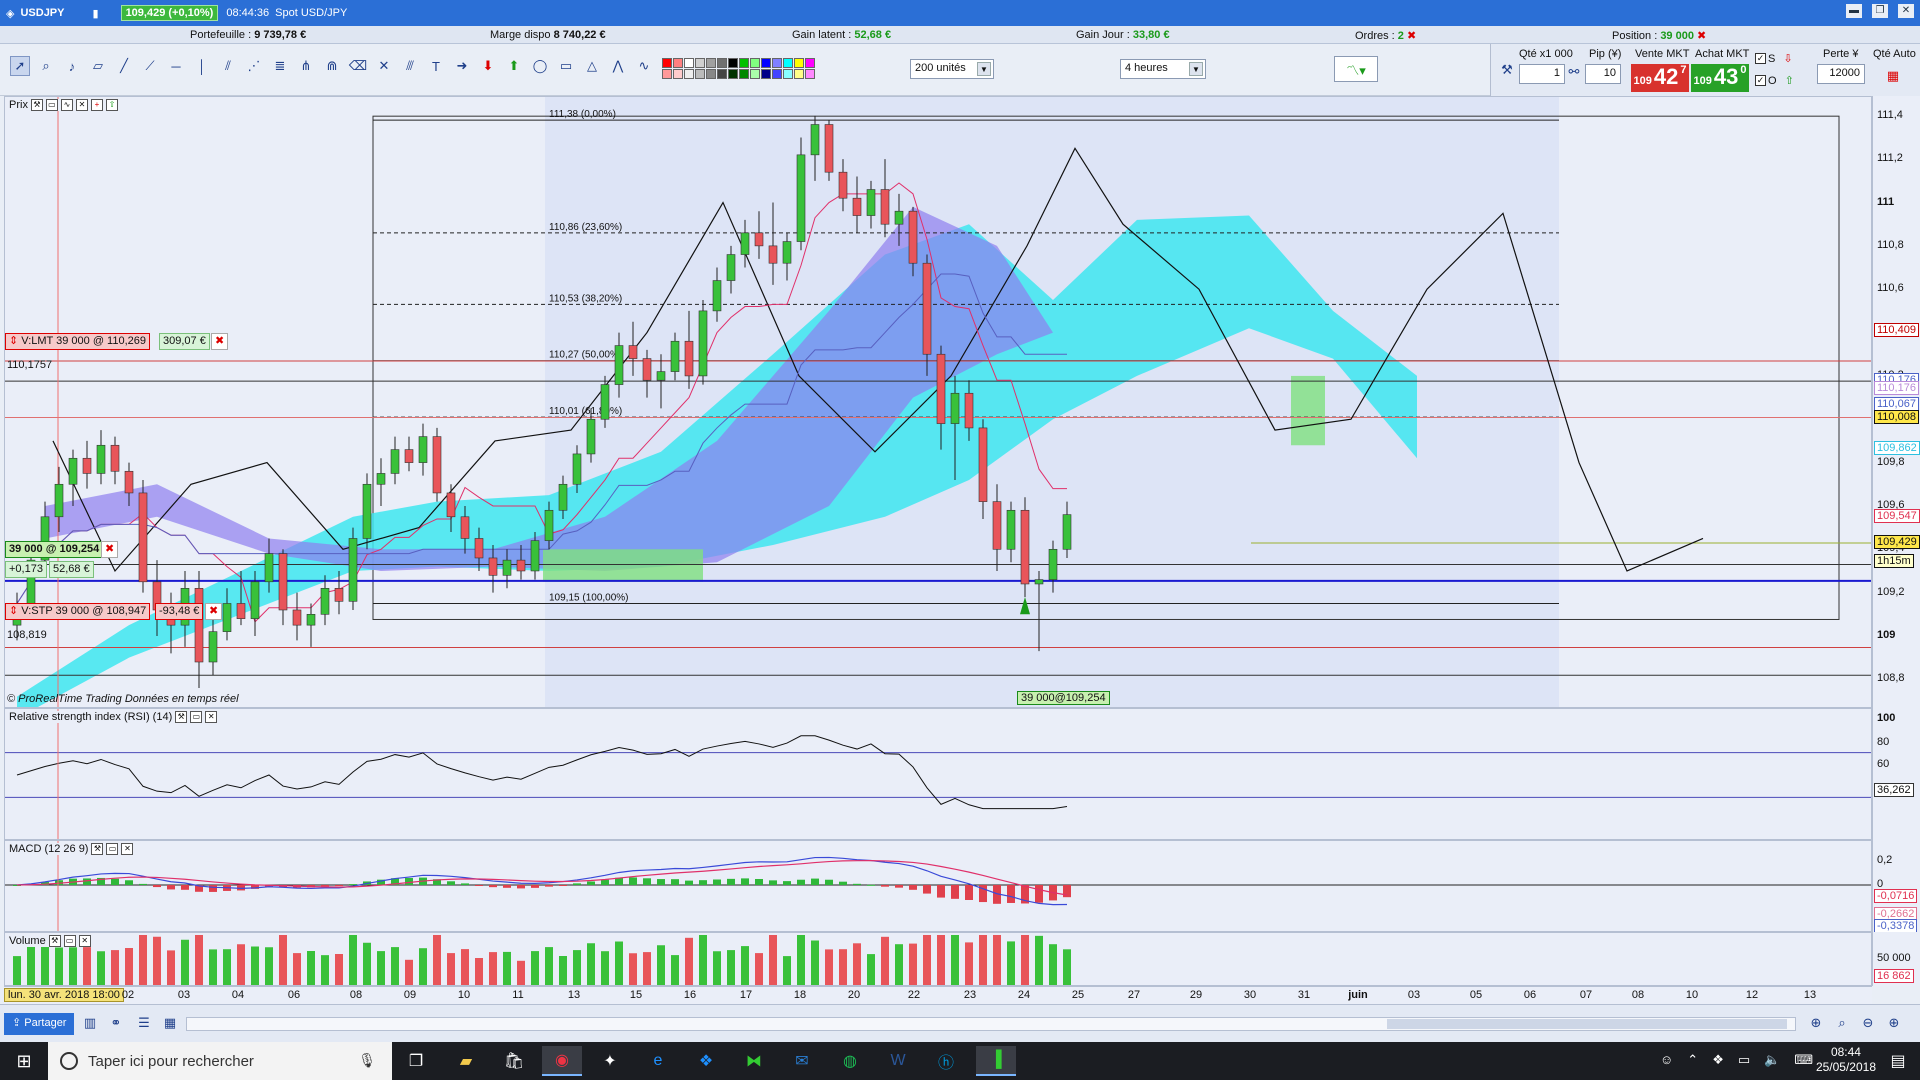 The height and width of the screenshot is (1080, 1920). Describe the element at coordinates (1718, 1060) in the screenshot. I see `dropbox-tray-icon: ❖` at that location.